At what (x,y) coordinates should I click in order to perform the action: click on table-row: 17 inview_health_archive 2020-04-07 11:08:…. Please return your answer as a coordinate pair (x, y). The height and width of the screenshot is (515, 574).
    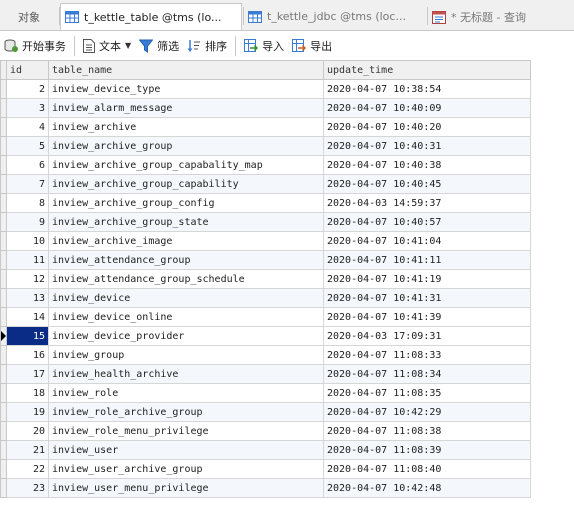
    Looking at the image, I should click on (265, 374).